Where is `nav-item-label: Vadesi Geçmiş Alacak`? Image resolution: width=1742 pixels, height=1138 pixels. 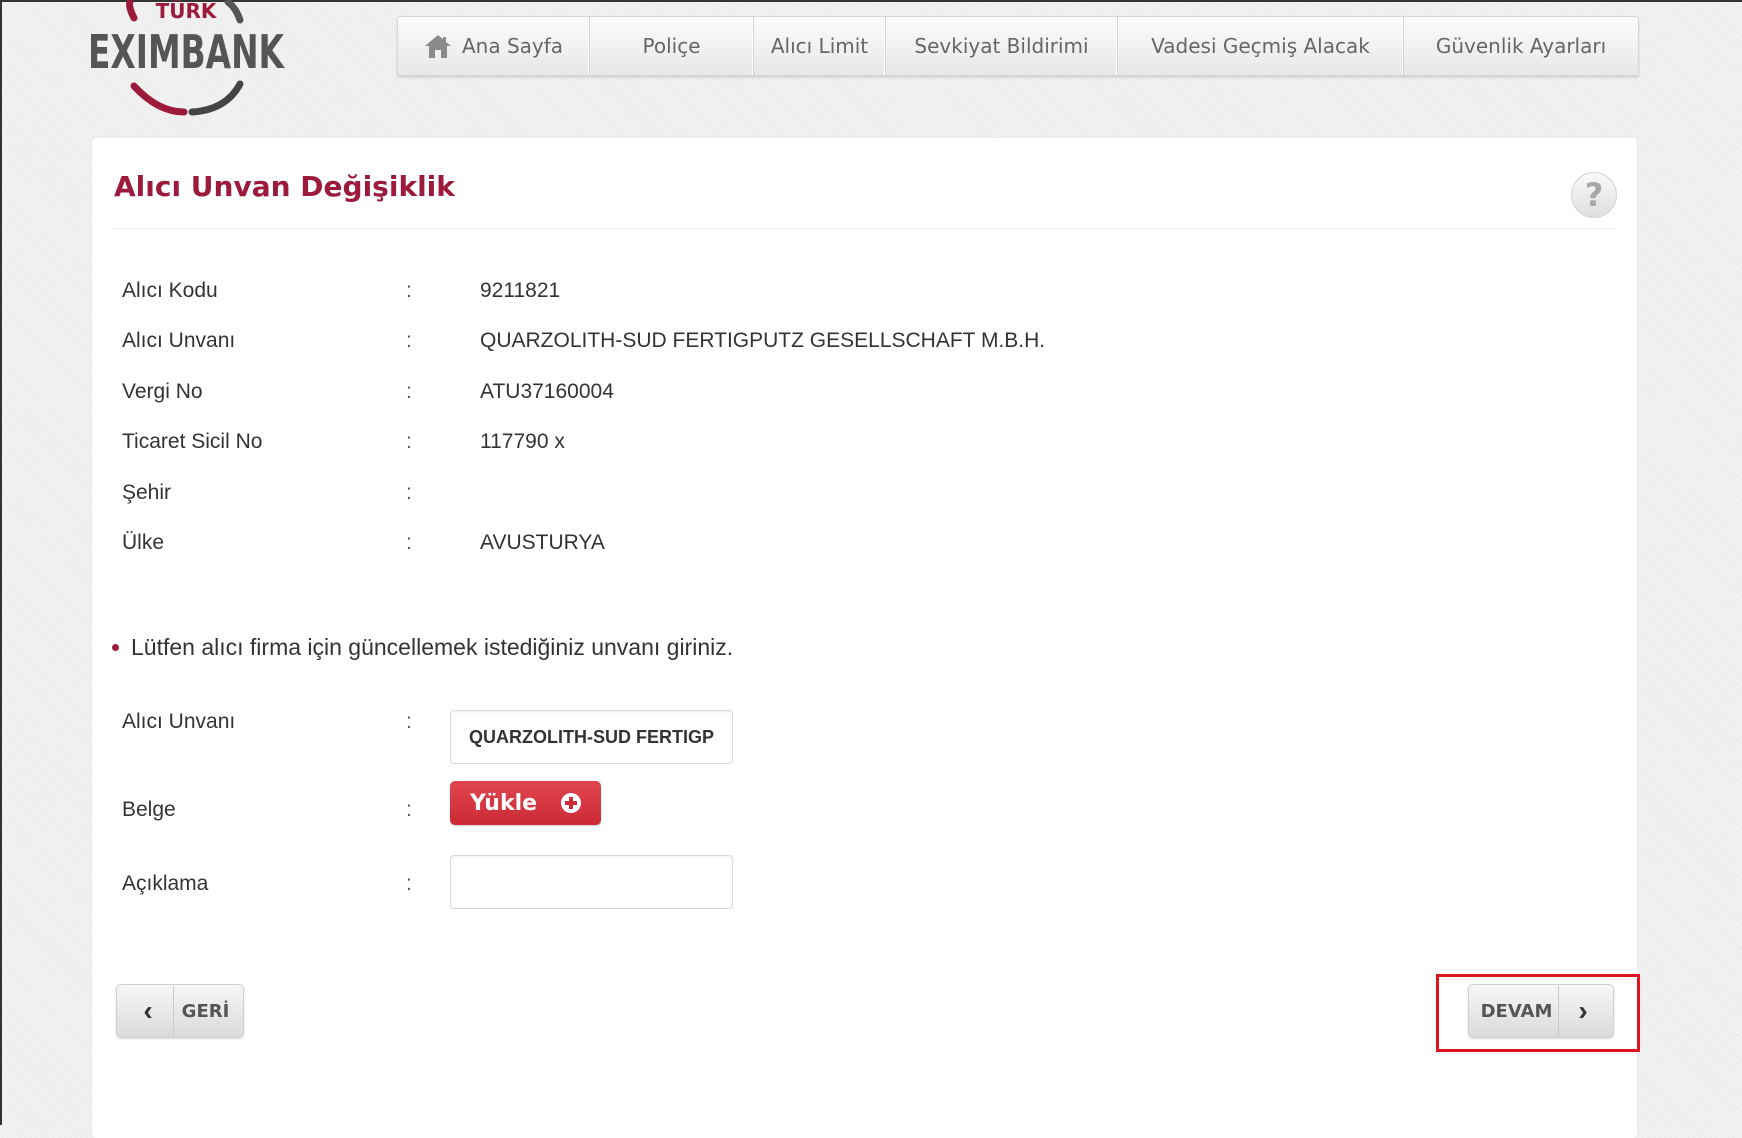 nav-item-label: Vadesi Geçmiş Alacak is located at coordinates (1260, 46).